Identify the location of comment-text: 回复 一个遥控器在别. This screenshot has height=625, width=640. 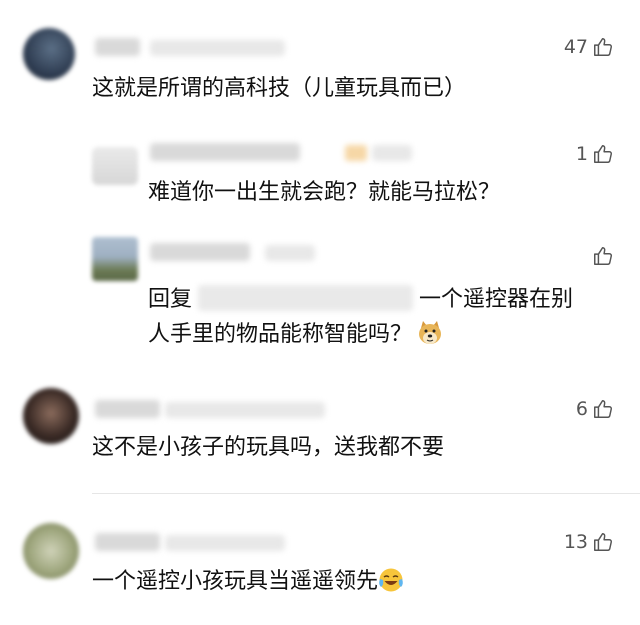
(360, 300).